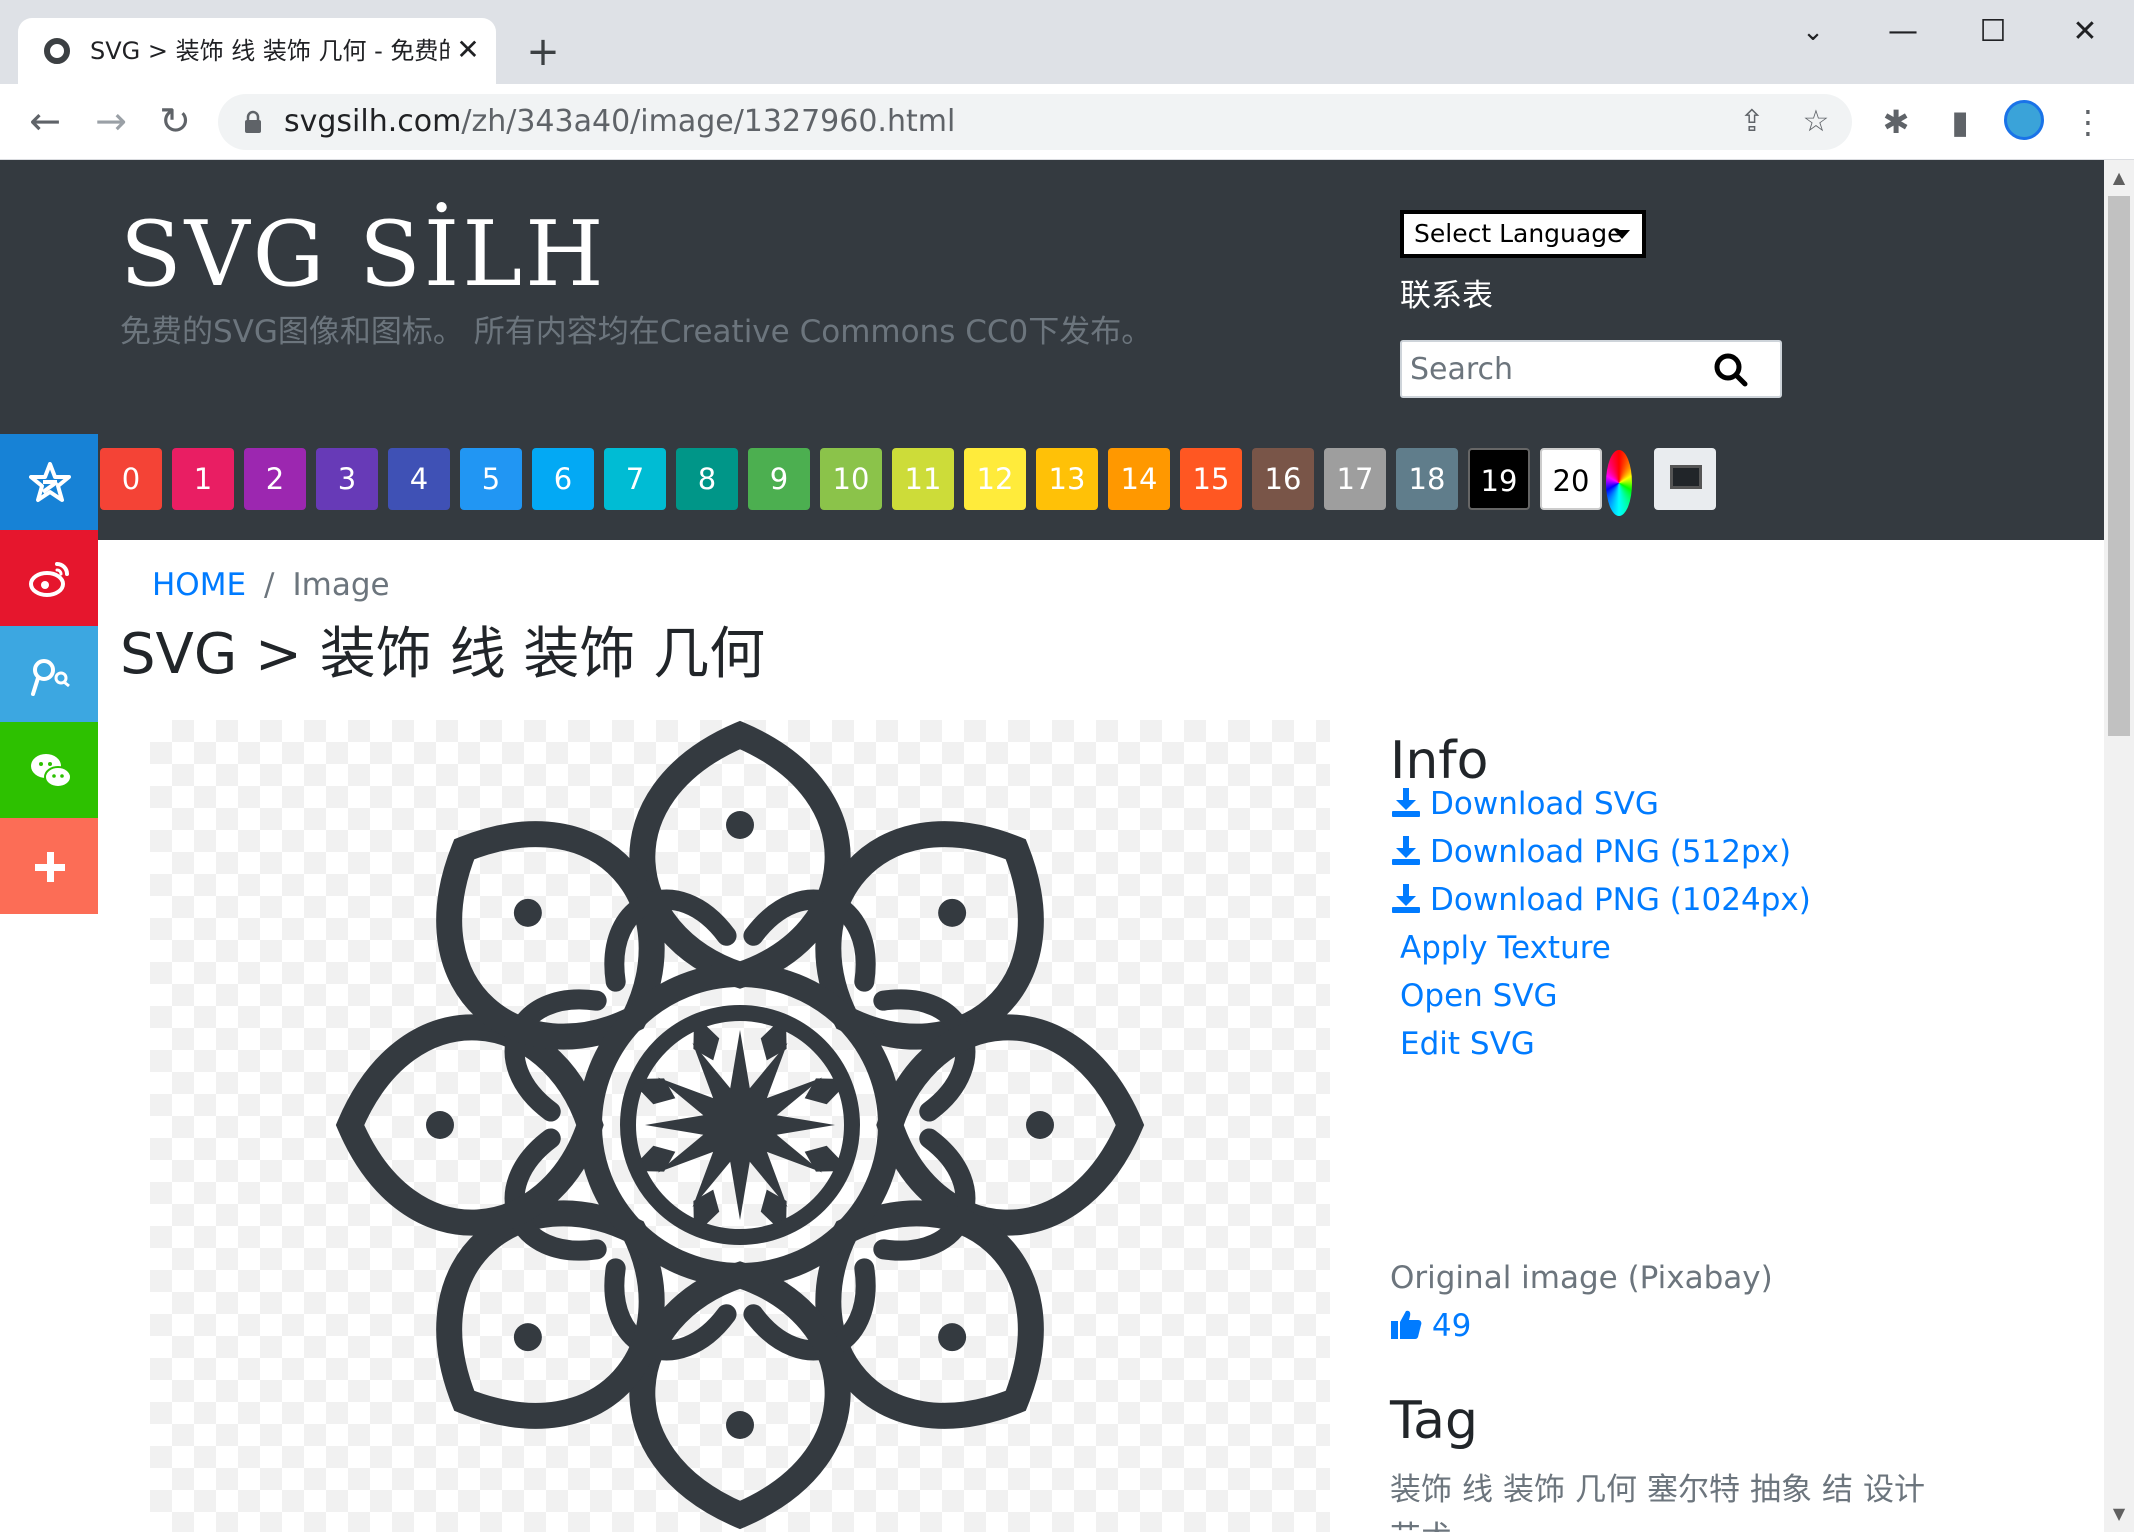  What do you see at coordinates (363, 255) in the screenshot?
I see `site-logo: SVG SİLH` at bounding box center [363, 255].